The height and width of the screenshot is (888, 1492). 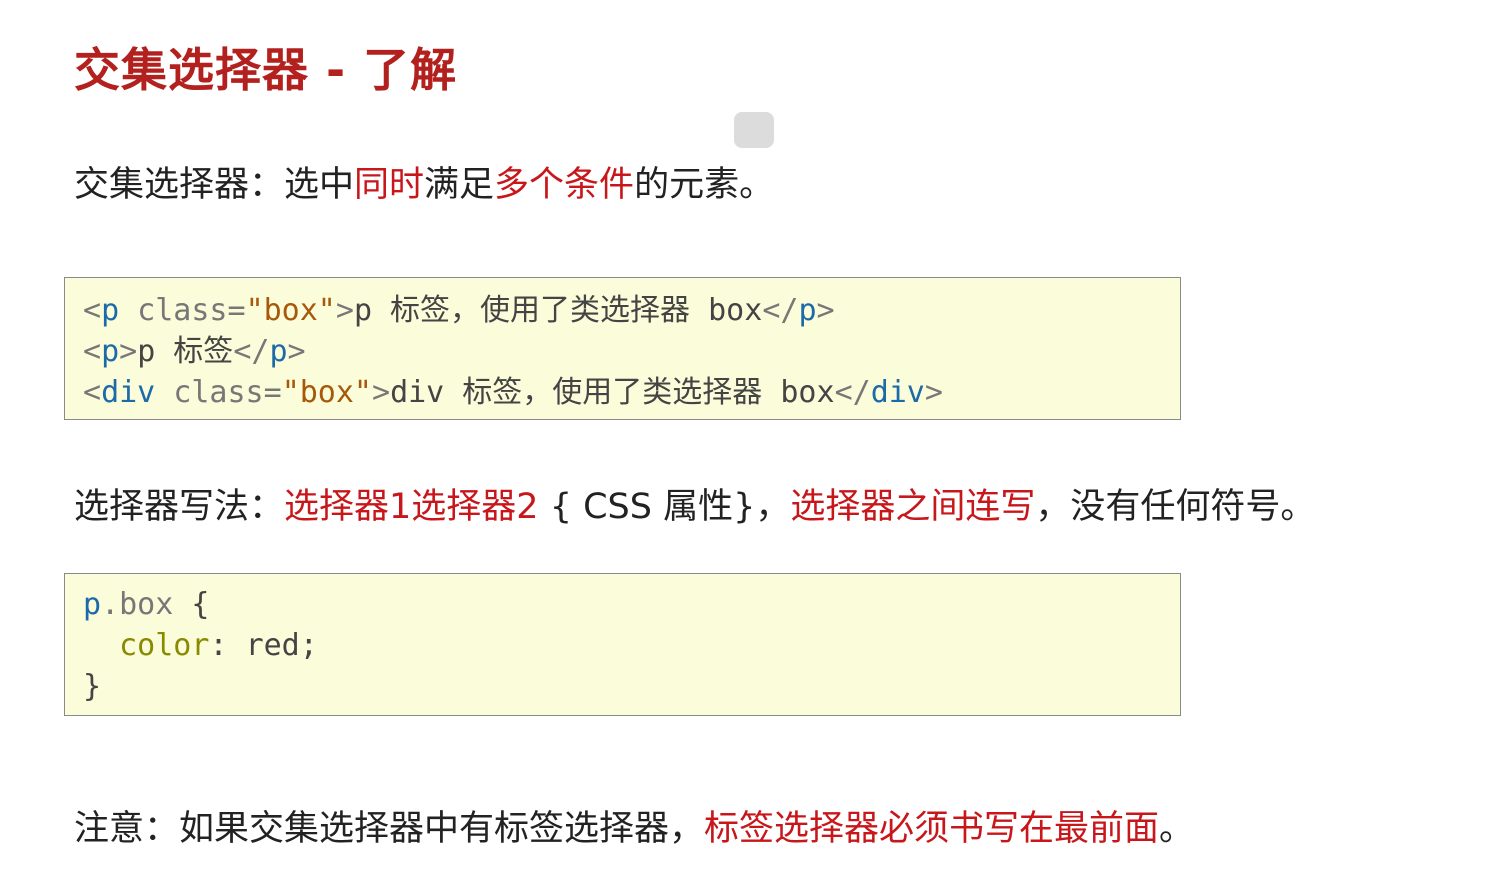 What do you see at coordinates (389, 185) in the screenshot?
I see `definition-highlight-1: 同时` at bounding box center [389, 185].